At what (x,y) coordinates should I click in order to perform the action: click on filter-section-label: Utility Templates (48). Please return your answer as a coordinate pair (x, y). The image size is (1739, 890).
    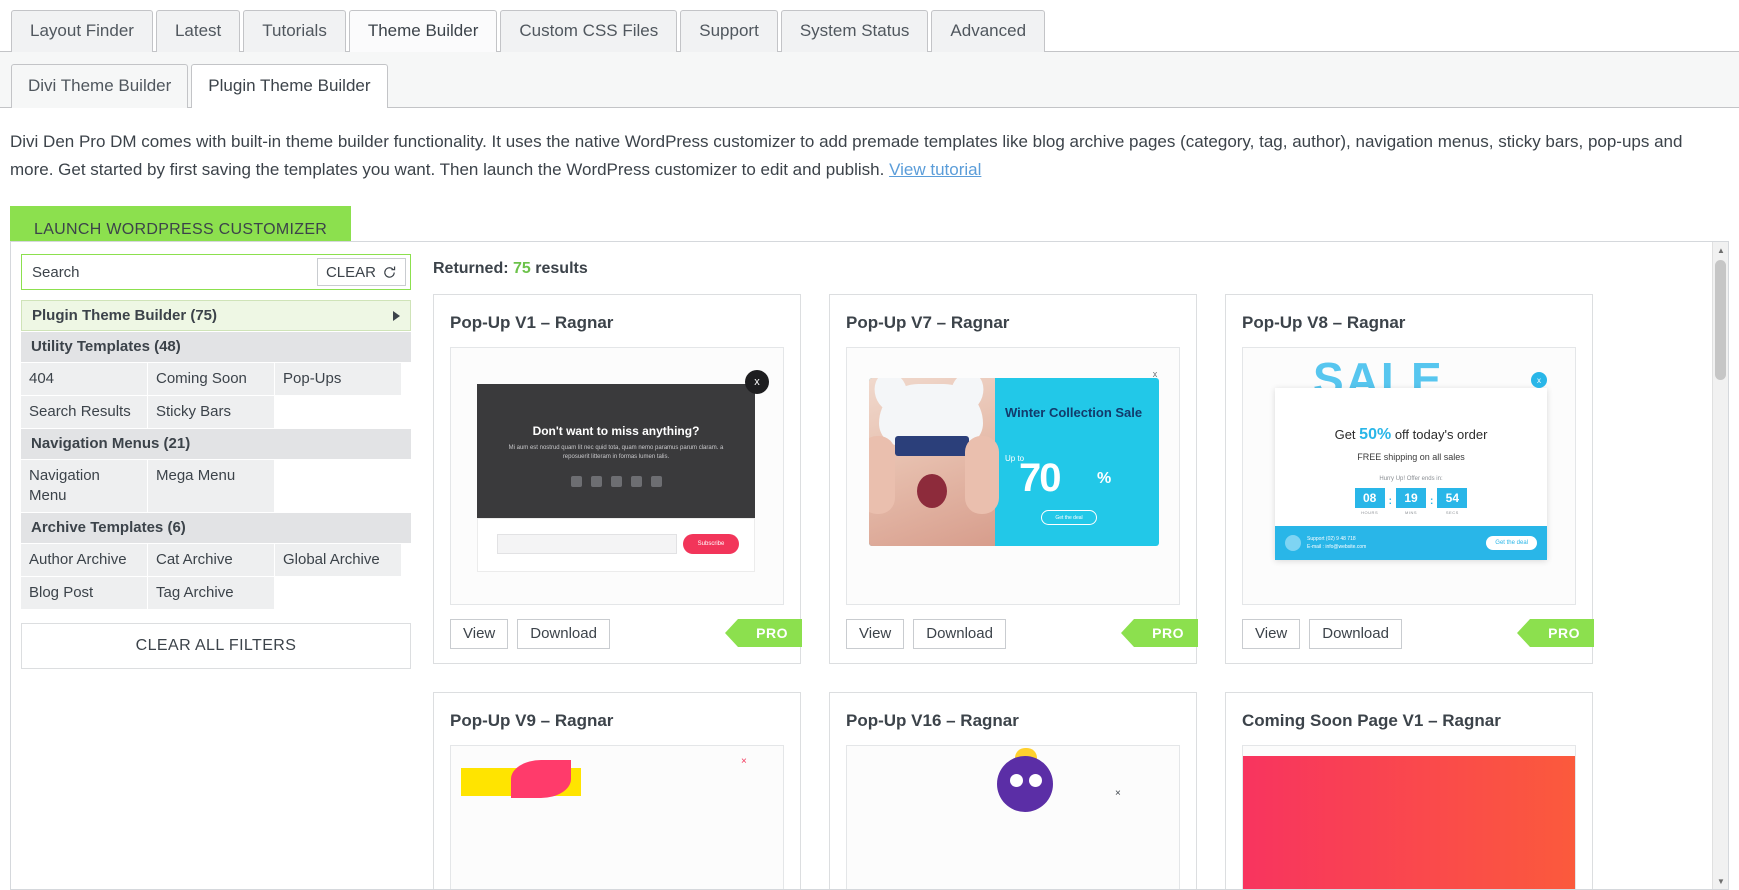
    Looking at the image, I should click on (106, 346).